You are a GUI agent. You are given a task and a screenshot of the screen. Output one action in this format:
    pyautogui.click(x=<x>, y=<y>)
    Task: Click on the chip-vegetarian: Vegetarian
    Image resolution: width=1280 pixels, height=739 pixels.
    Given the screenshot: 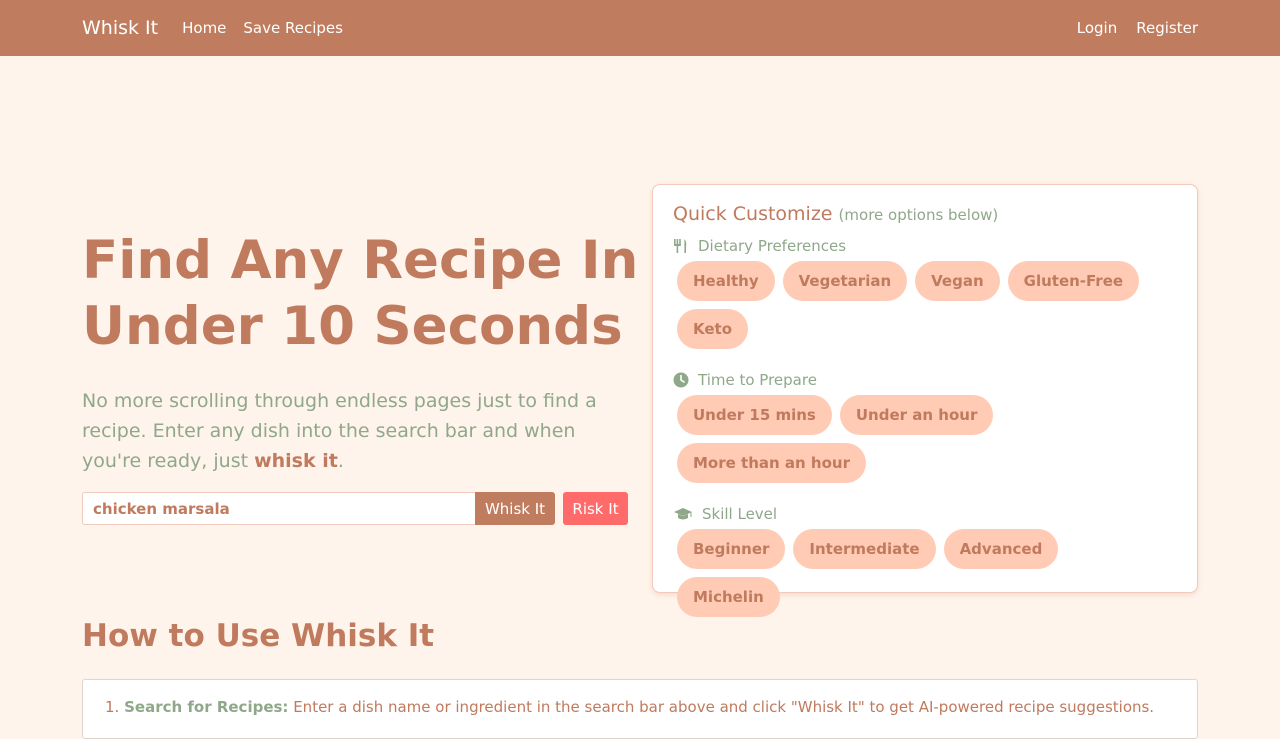 What is the action you would take?
    pyautogui.click(x=845, y=281)
    